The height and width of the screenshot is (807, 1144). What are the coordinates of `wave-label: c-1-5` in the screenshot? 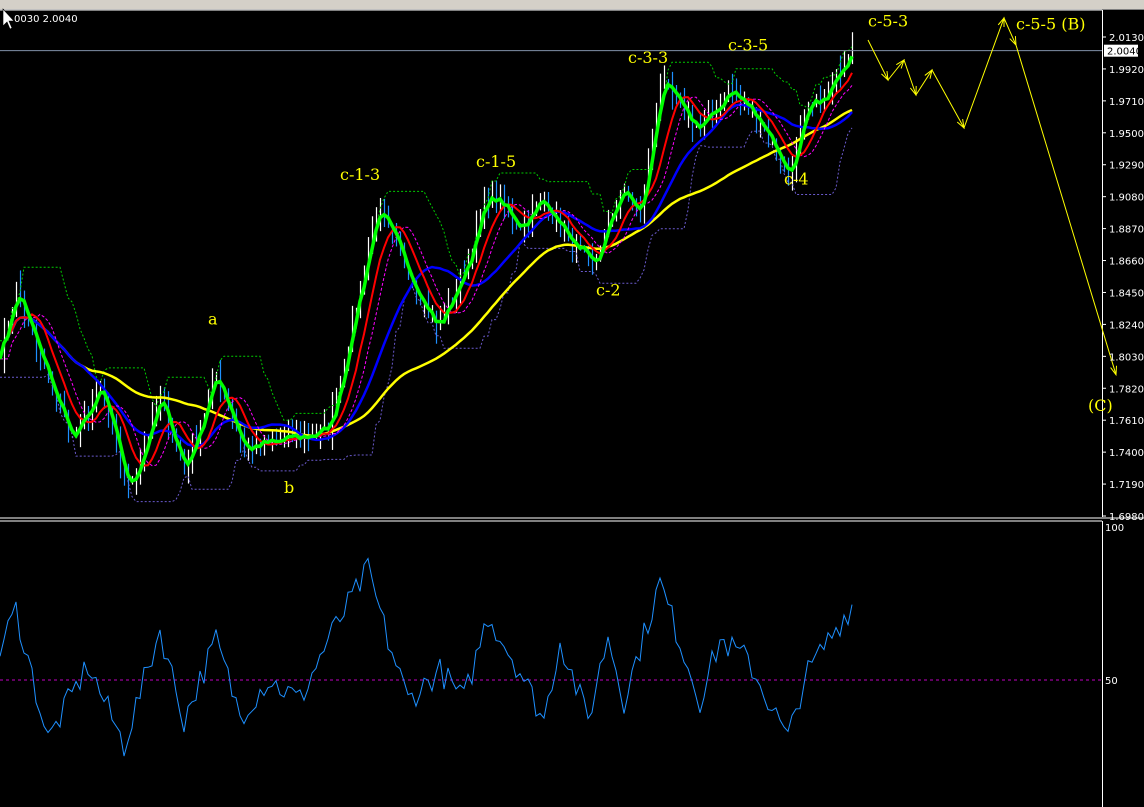 It's located at (496, 161).